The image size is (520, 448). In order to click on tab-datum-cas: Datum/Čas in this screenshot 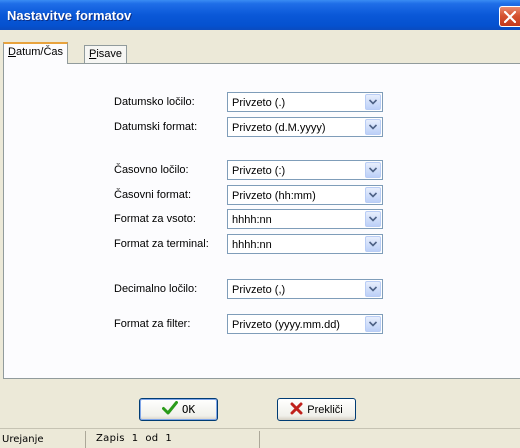, I will do `click(36, 53)`.